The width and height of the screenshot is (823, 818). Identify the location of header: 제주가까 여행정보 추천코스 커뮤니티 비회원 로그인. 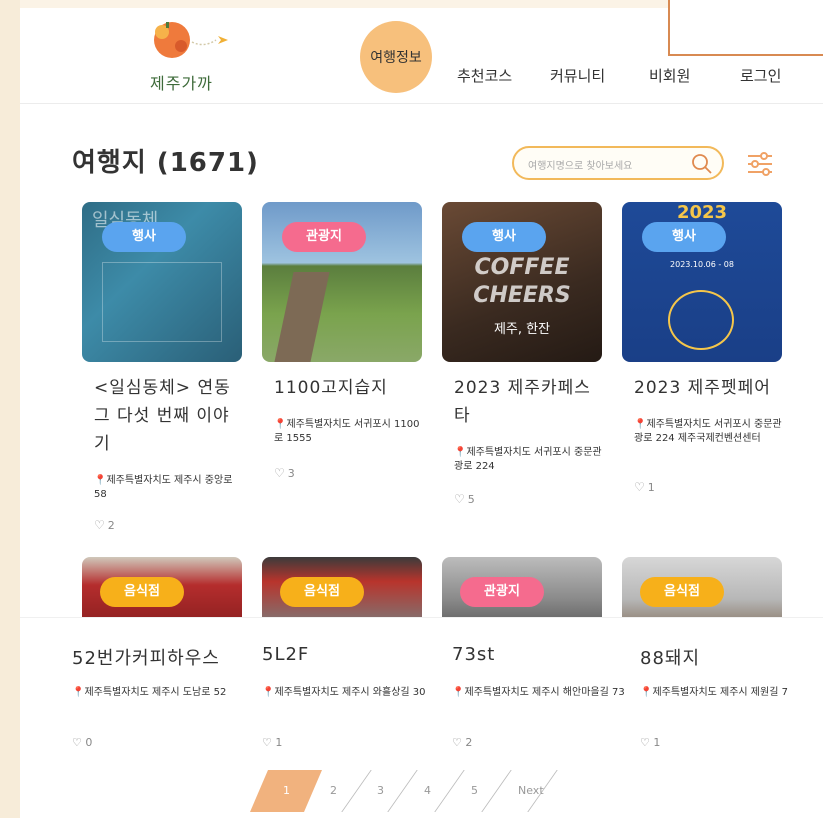
(421, 52).